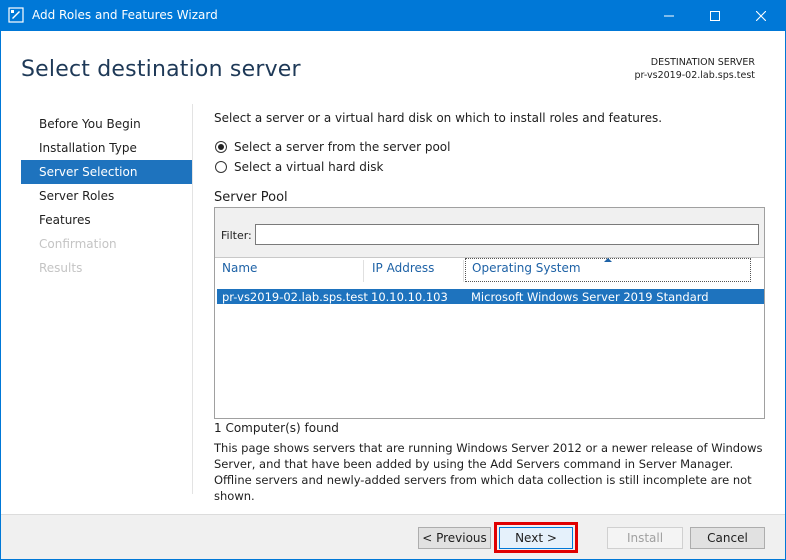  Describe the element at coordinates (106, 220) in the screenshot. I see `step-features: Features` at that location.